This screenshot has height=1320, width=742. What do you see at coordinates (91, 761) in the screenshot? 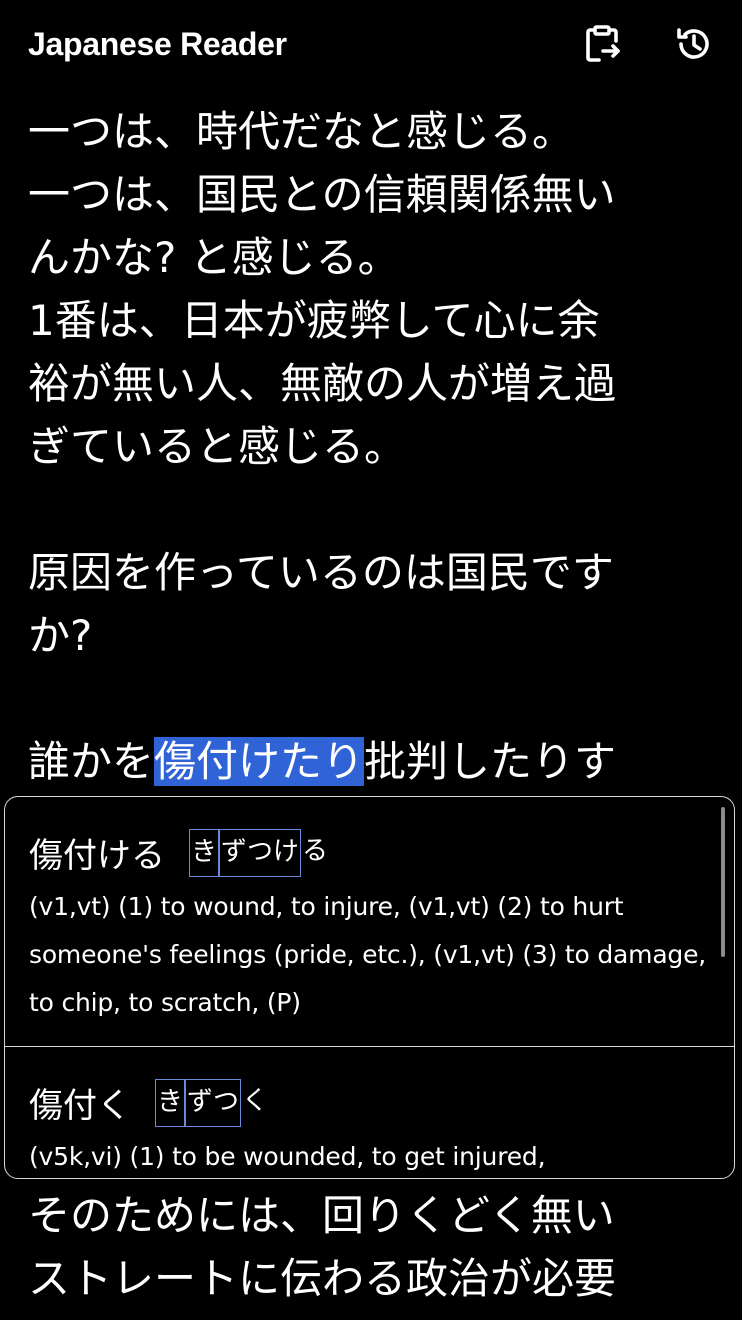
I see `text-before-selection: 誰かを` at bounding box center [91, 761].